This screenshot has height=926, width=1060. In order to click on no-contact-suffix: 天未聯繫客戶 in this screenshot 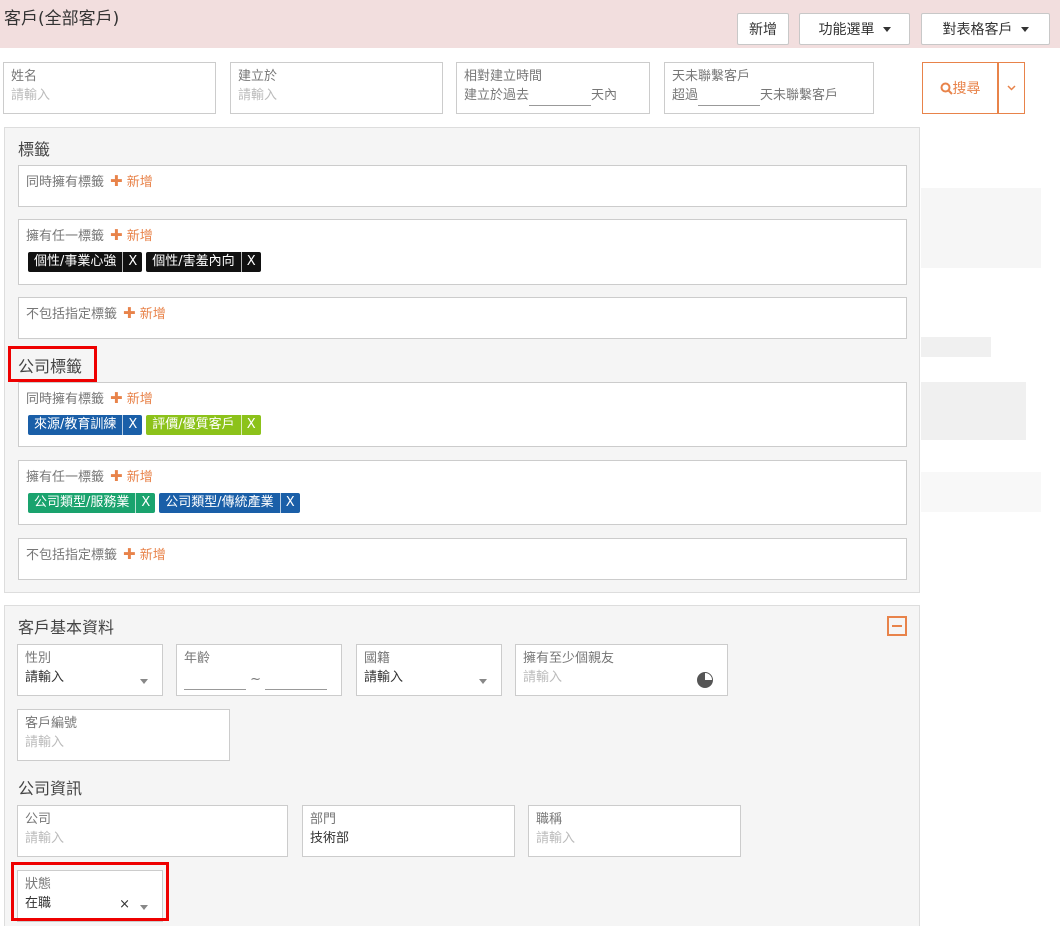, I will do `click(799, 95)`.